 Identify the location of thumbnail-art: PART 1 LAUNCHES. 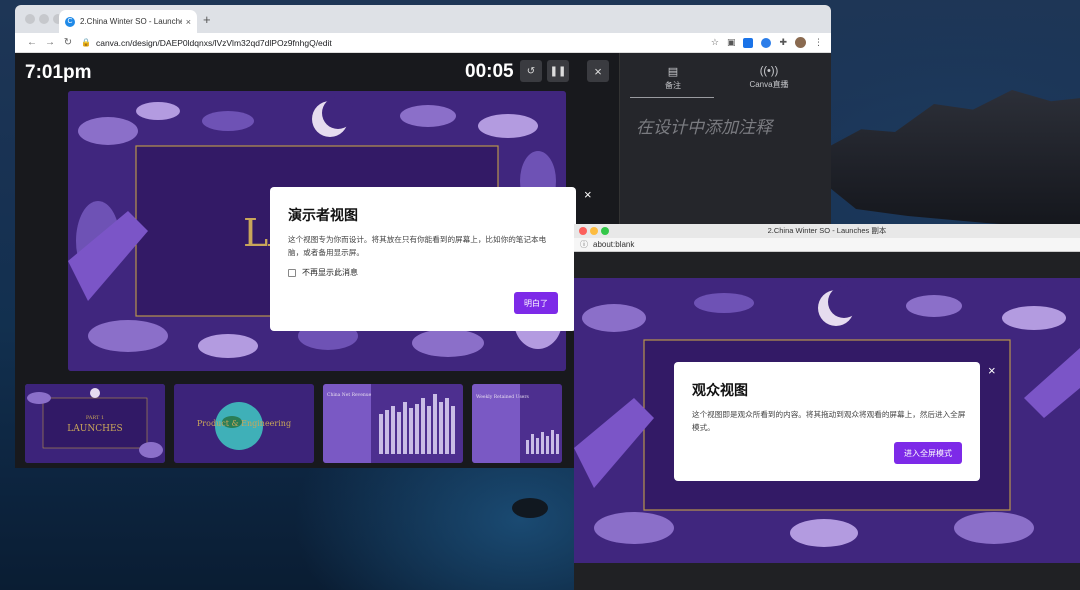
(95, 423).